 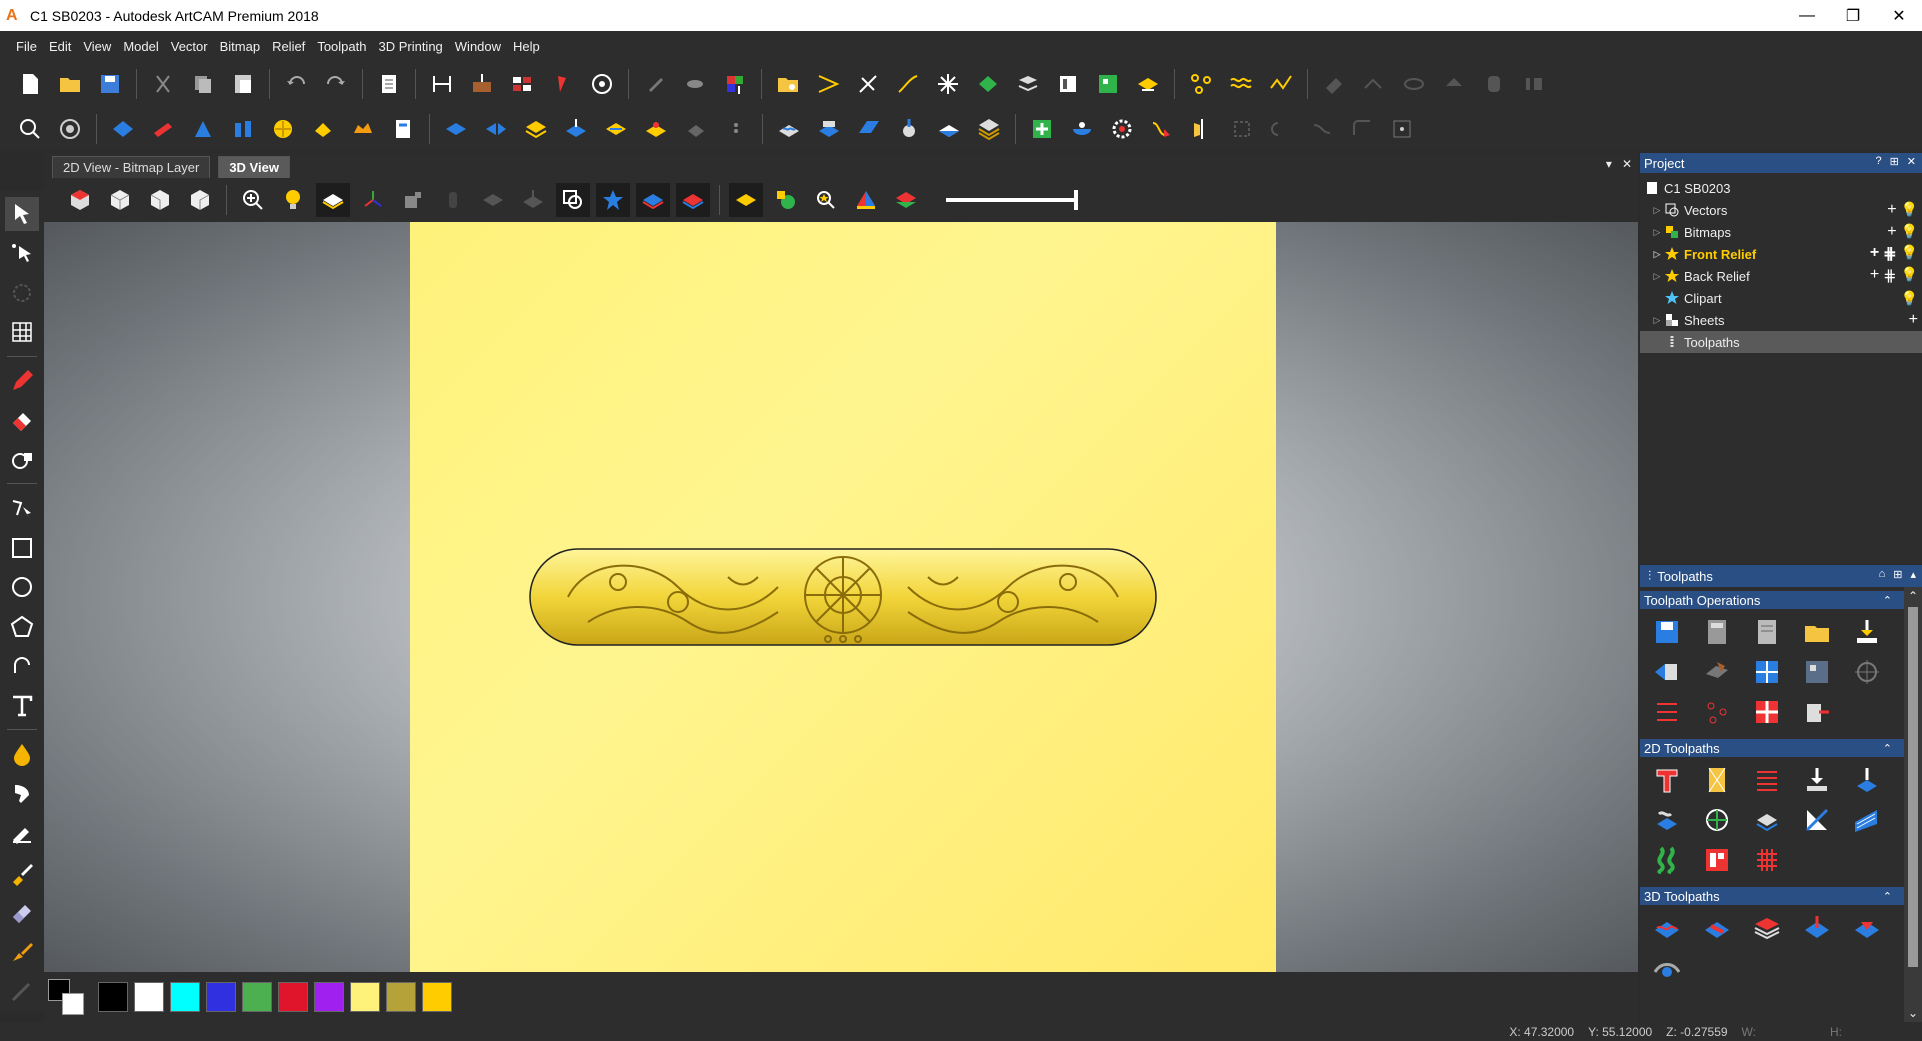 I want to click on toolpath-overlay-button, so click(x=613, y=200).